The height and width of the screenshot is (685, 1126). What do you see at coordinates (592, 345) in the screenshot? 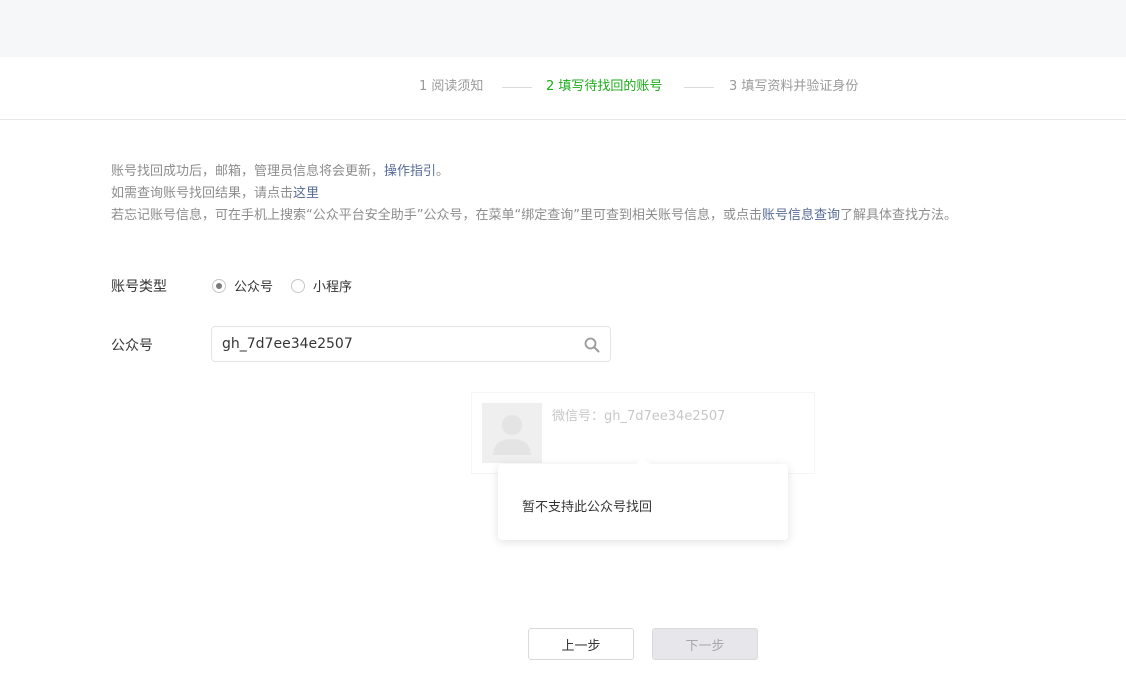
I see `search-icon` at bounding box center [592, 345].